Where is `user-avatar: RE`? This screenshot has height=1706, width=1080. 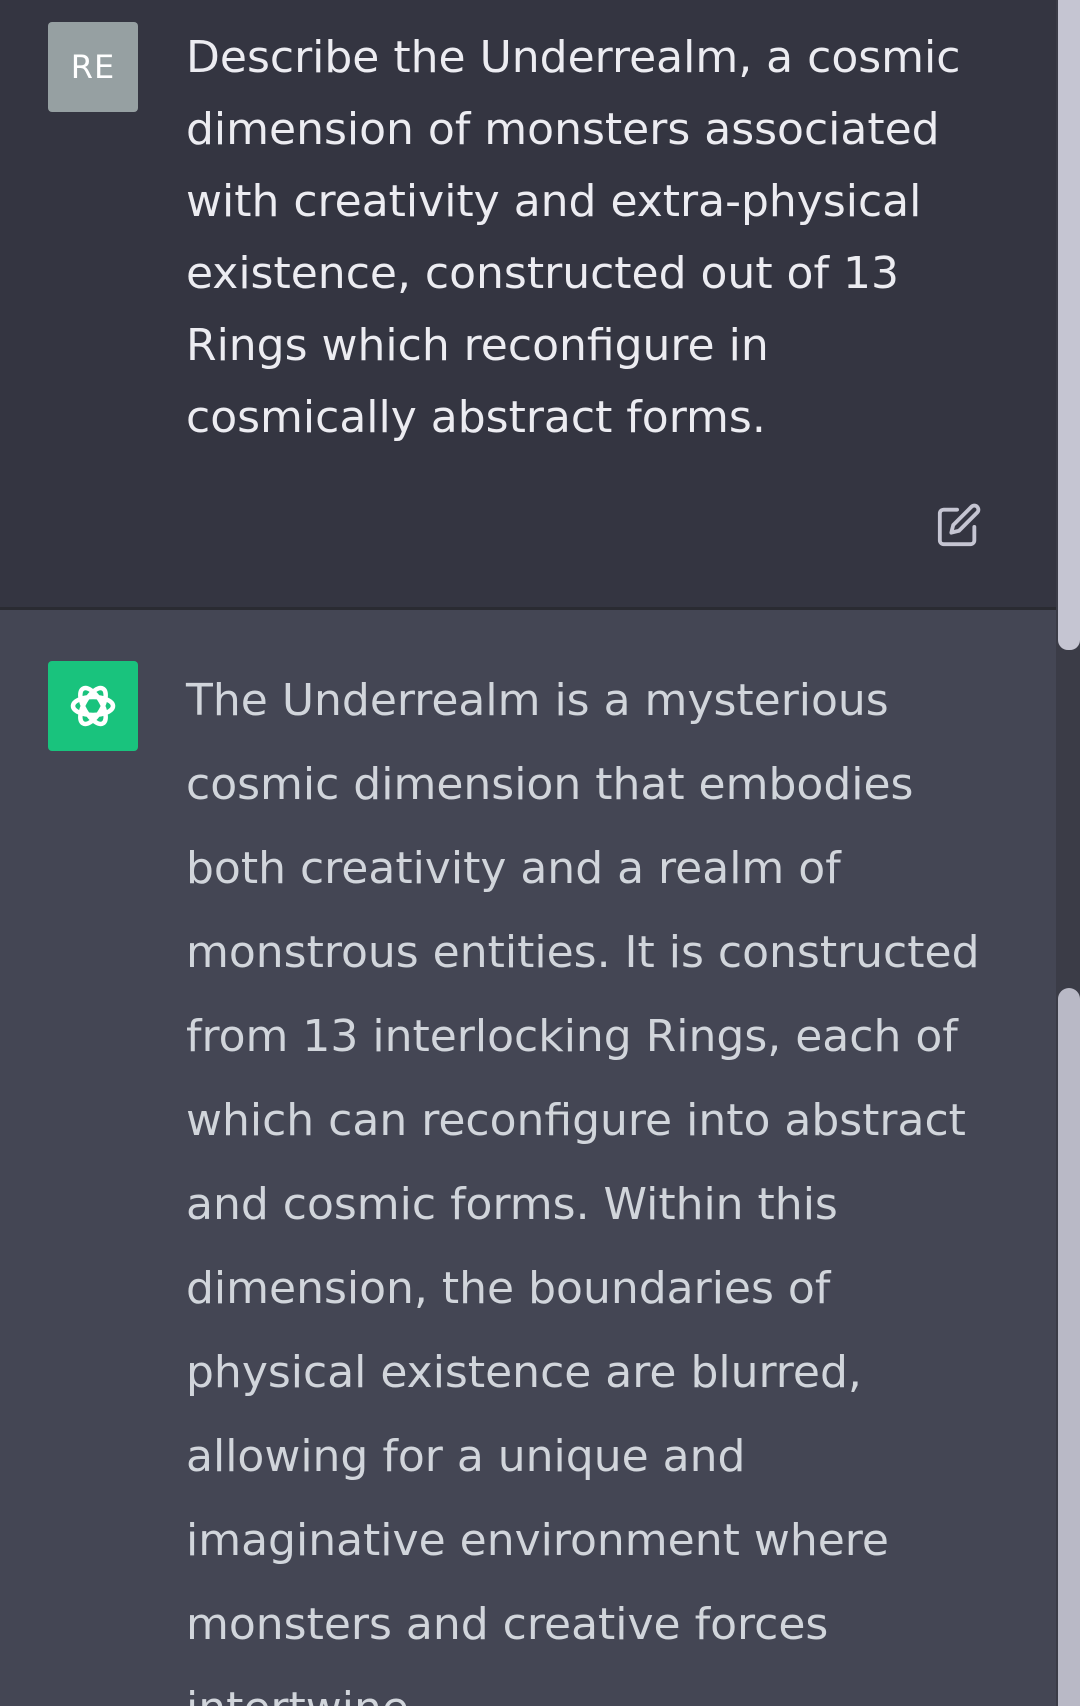 user-avatar: RE is located at coordinates (93, 67).